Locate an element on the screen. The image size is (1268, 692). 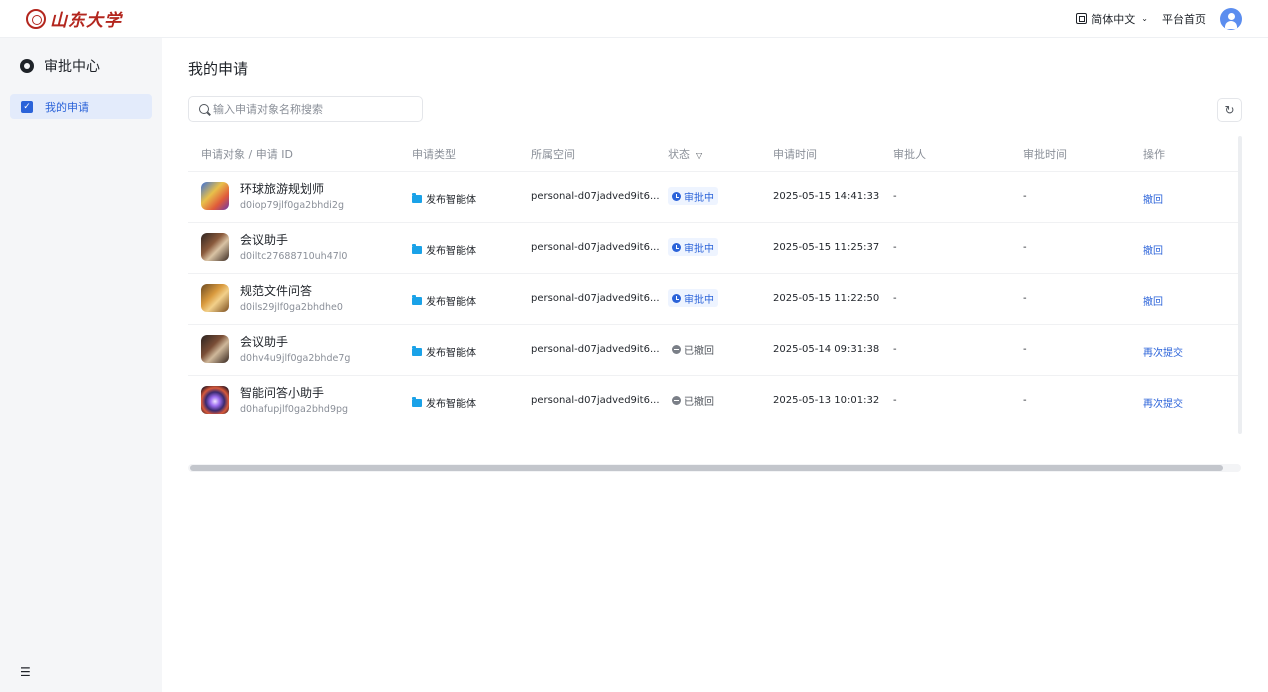
agent-name: 规范文件问答 is located at coordinates (276, 291).